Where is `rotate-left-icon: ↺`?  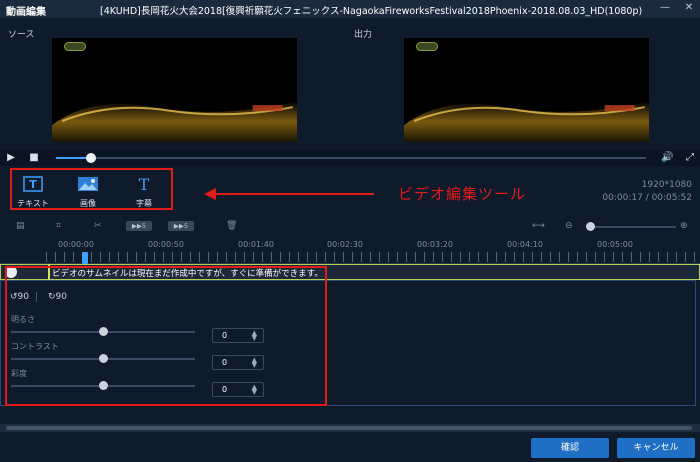
rotate-left-icon: ↺ is located at coordinates (14, 297).